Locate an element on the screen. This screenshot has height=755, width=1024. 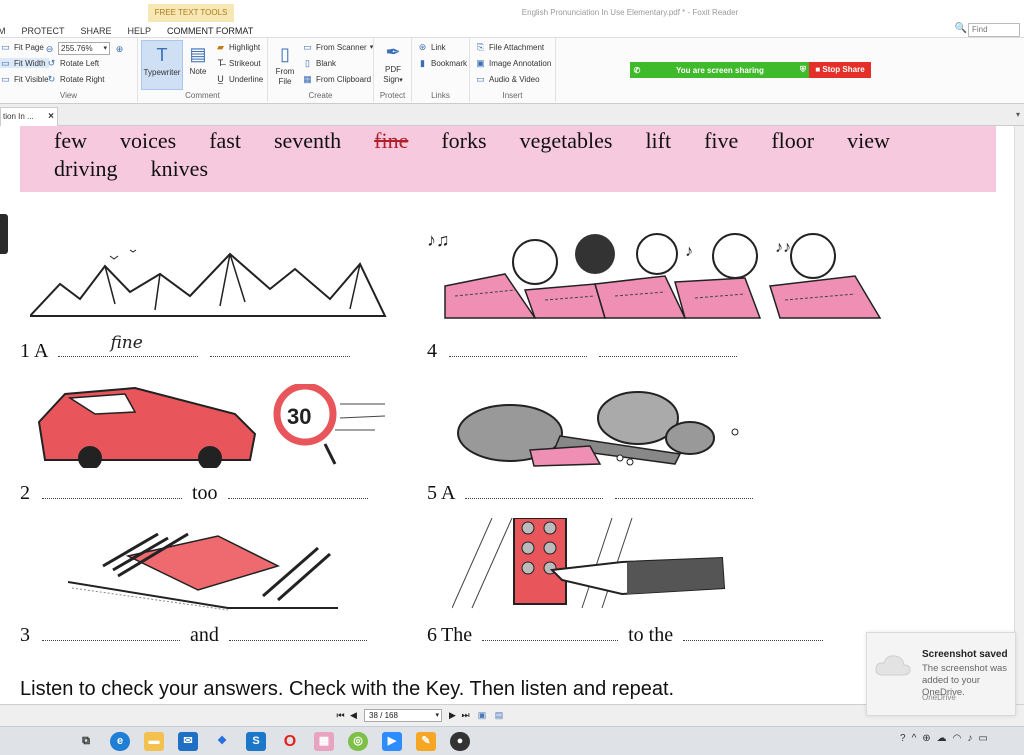
blank-button: ▯ Blank is located at coordinates (319, 63).